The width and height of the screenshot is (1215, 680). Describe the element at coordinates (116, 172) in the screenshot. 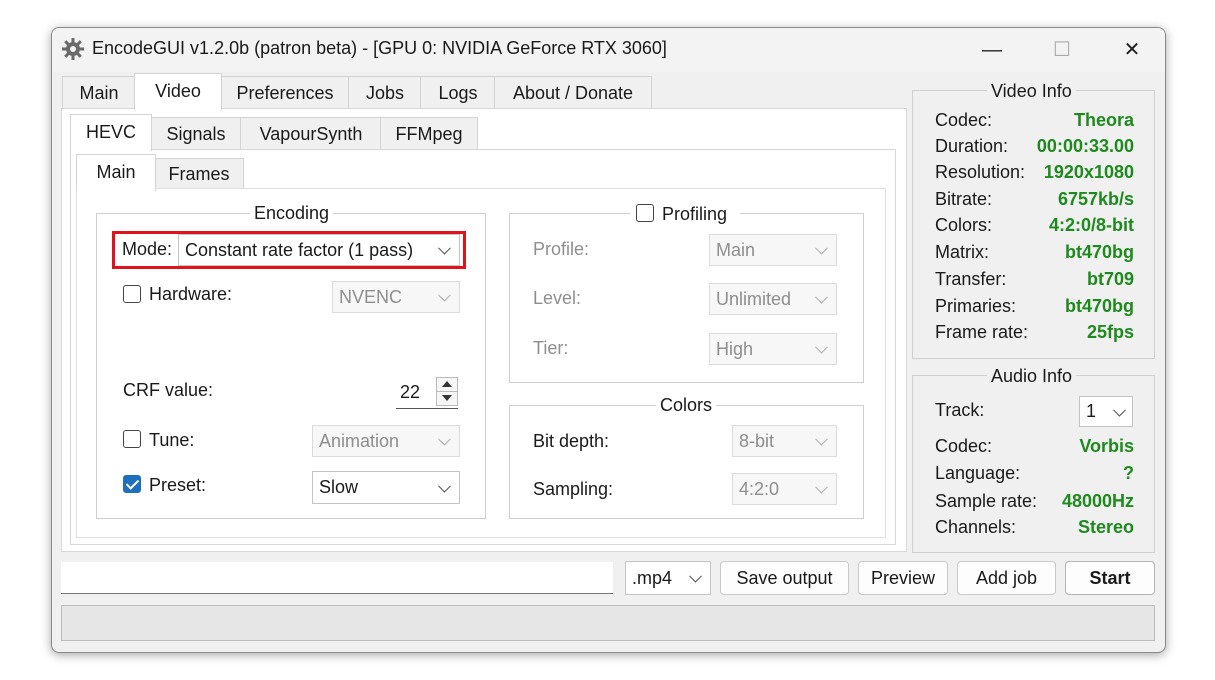

I see `tab-sub-main: Main` at that location.